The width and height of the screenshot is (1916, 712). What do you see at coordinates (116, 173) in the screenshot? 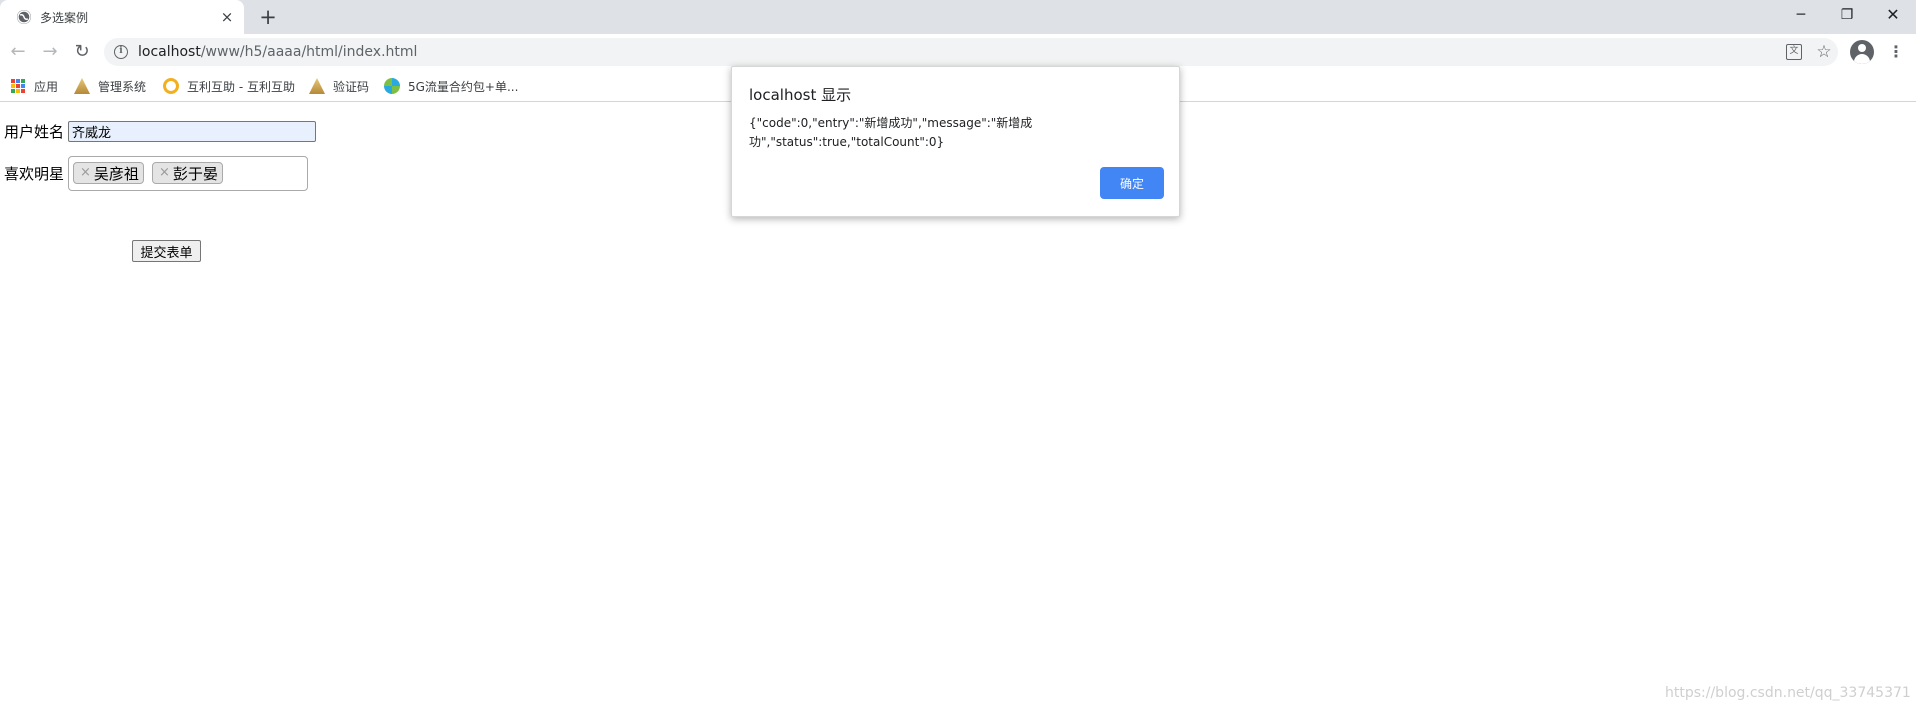
I see `chip-label: 吴彦祖` at bounding box center [116, 173].